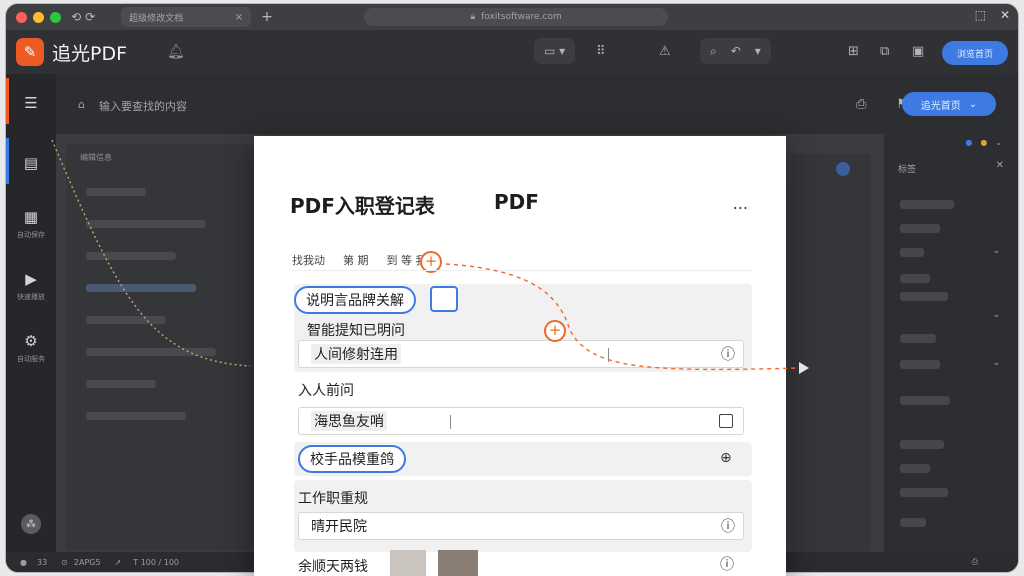  I want to click on lock-icon: 🔒︎, so click(473, 17).